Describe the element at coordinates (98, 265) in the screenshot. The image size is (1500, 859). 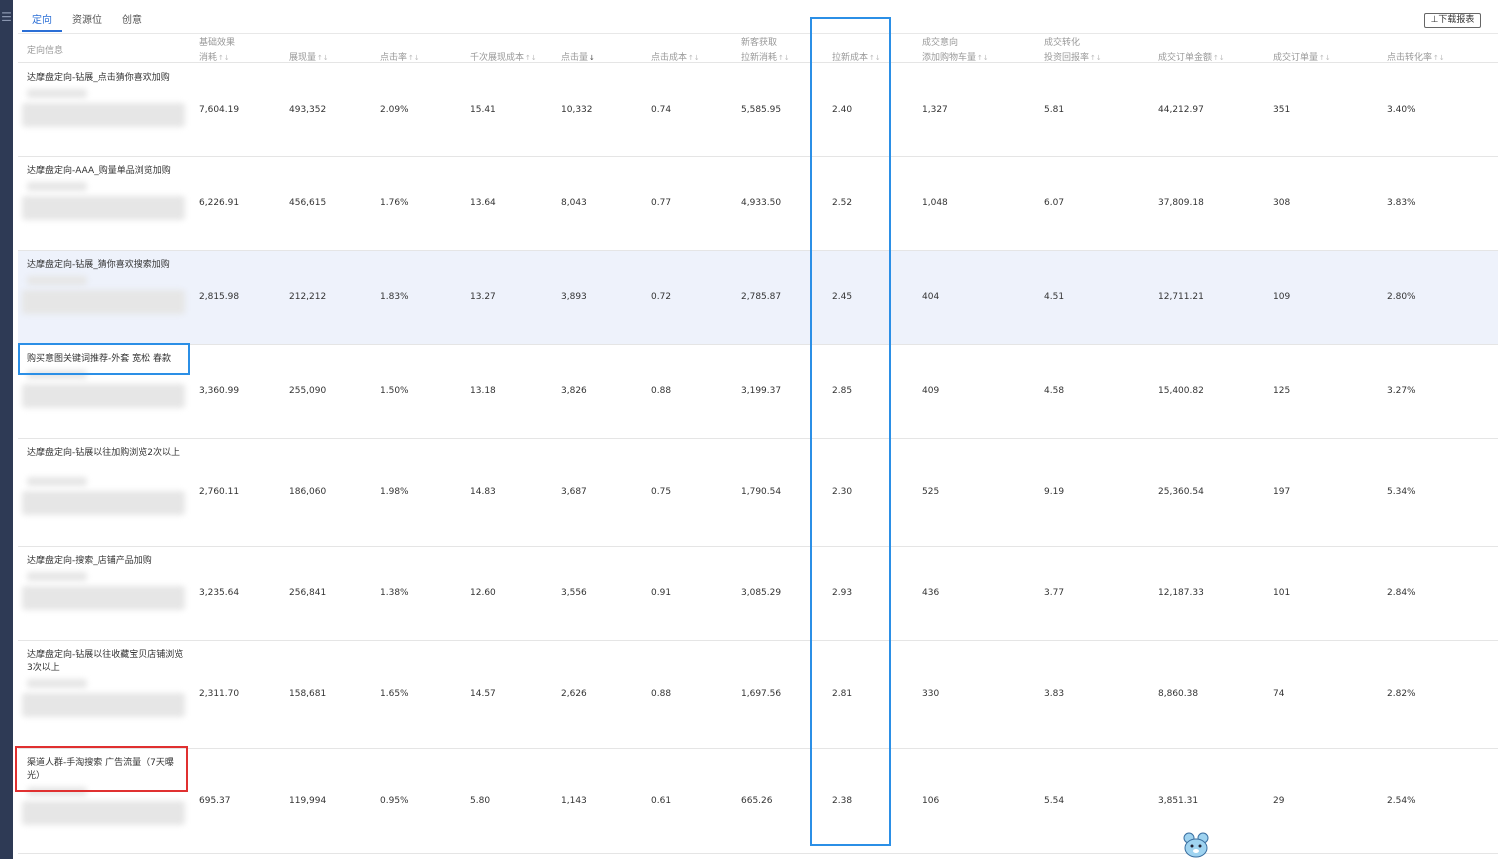
I see `targeting-name: 达摩盘定向-钻展_猜你喜欢搜索加购` at that location.